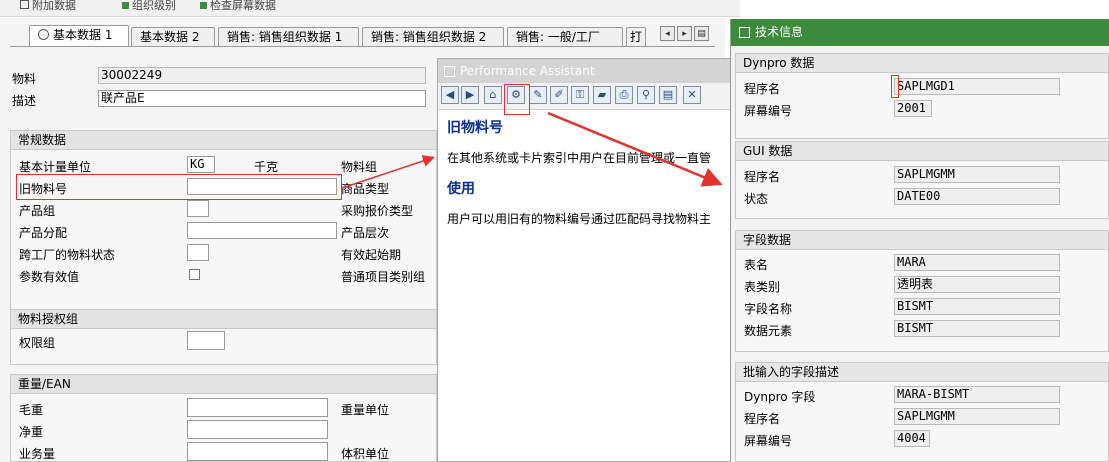  Describe the element at coordinates (388, 172) in the screenshot. I see `arrow-to-help` at that location.